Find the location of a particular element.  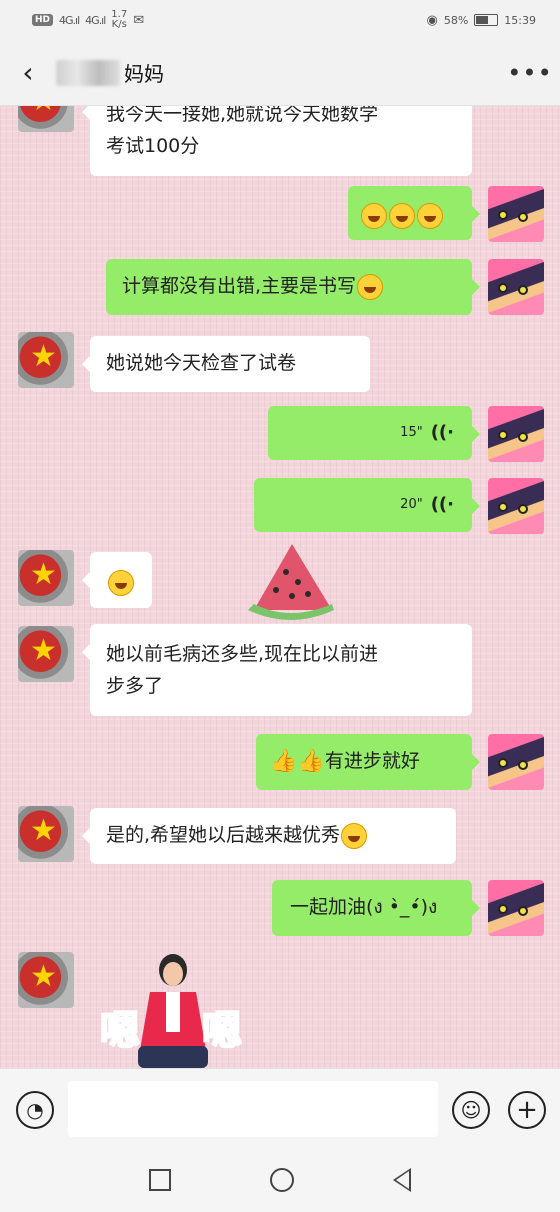

message-input is located at coordinates (253, 1109).